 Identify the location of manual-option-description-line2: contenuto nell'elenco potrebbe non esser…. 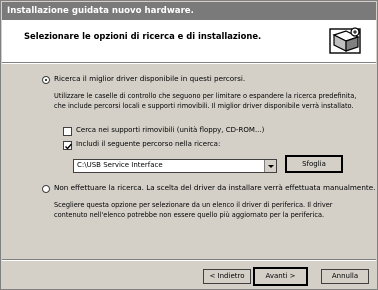
(189, 215).